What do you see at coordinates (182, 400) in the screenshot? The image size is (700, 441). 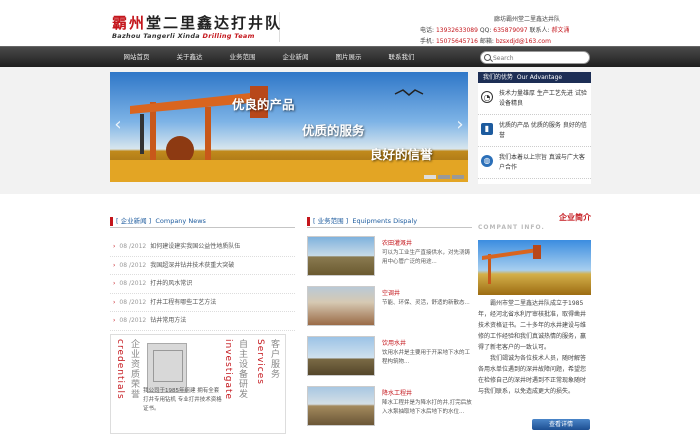 I see `credentials-desc: 我公司于1985年组建 拥有全套打井专用钻机 专业打井技术资格证书。` at bounding box center [182, 400].